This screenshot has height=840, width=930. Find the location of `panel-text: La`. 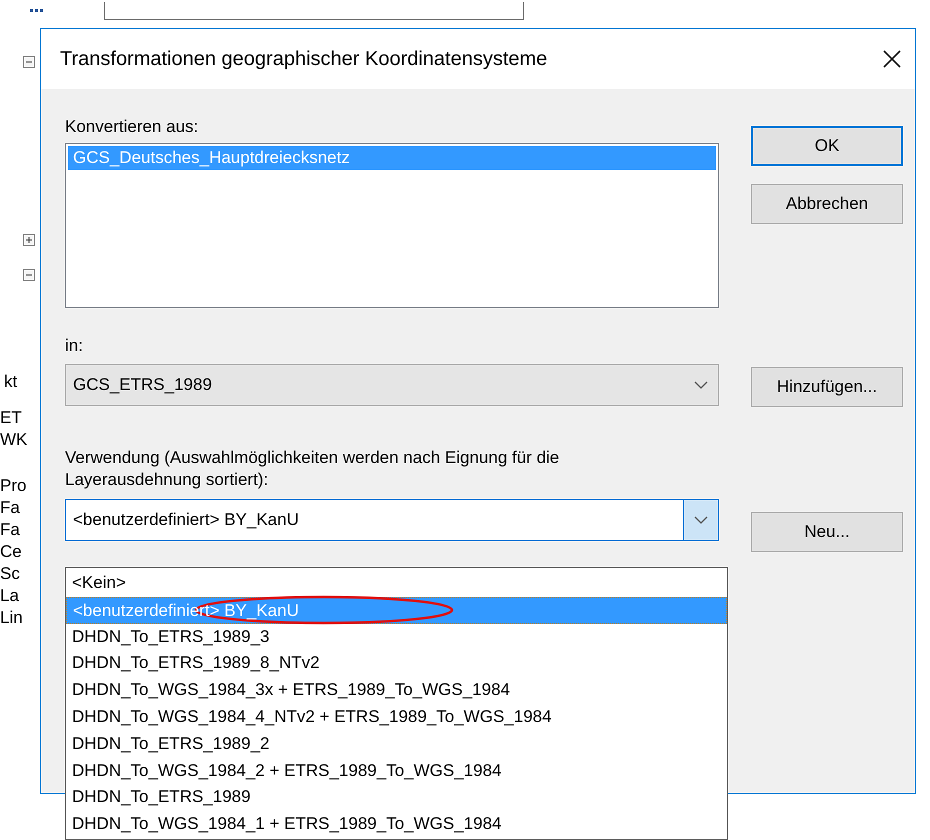

panel-text: La is located at coordinates (10, 596).